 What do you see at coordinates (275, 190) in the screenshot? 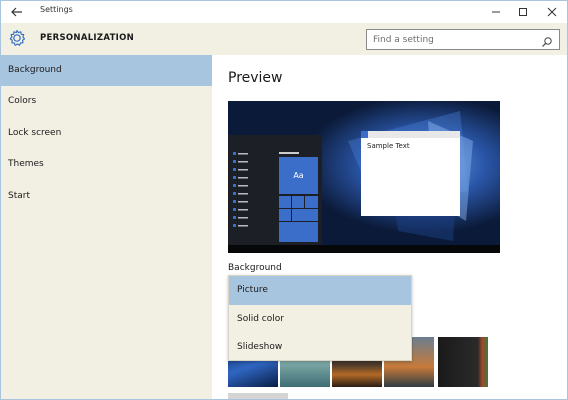
I see `start-menu-preview: Aa` at bounding box center [275, 190].